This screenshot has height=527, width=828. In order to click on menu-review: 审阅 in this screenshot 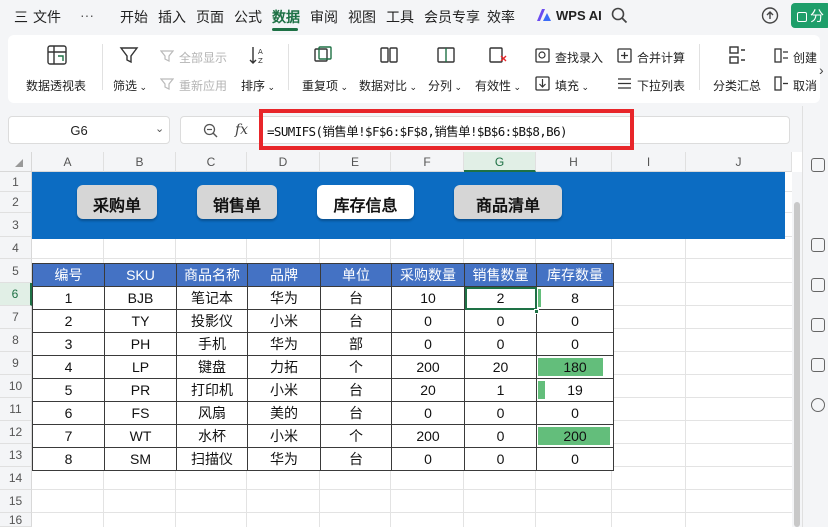, I will do `click(324, 17)`.